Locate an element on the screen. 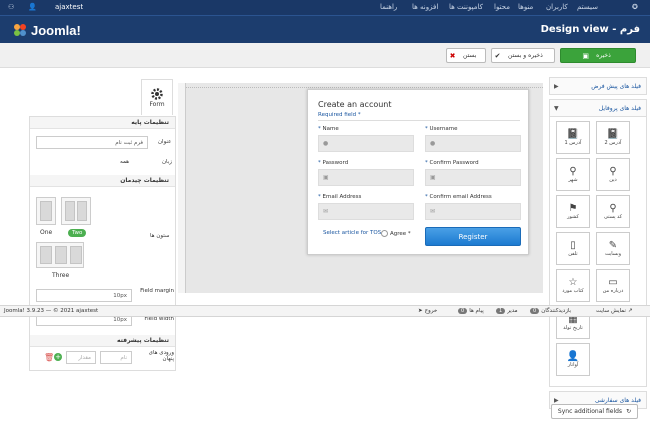 The image size is (650, 445). confirm-password-input: ▣ is located at coordinates (473, 177).